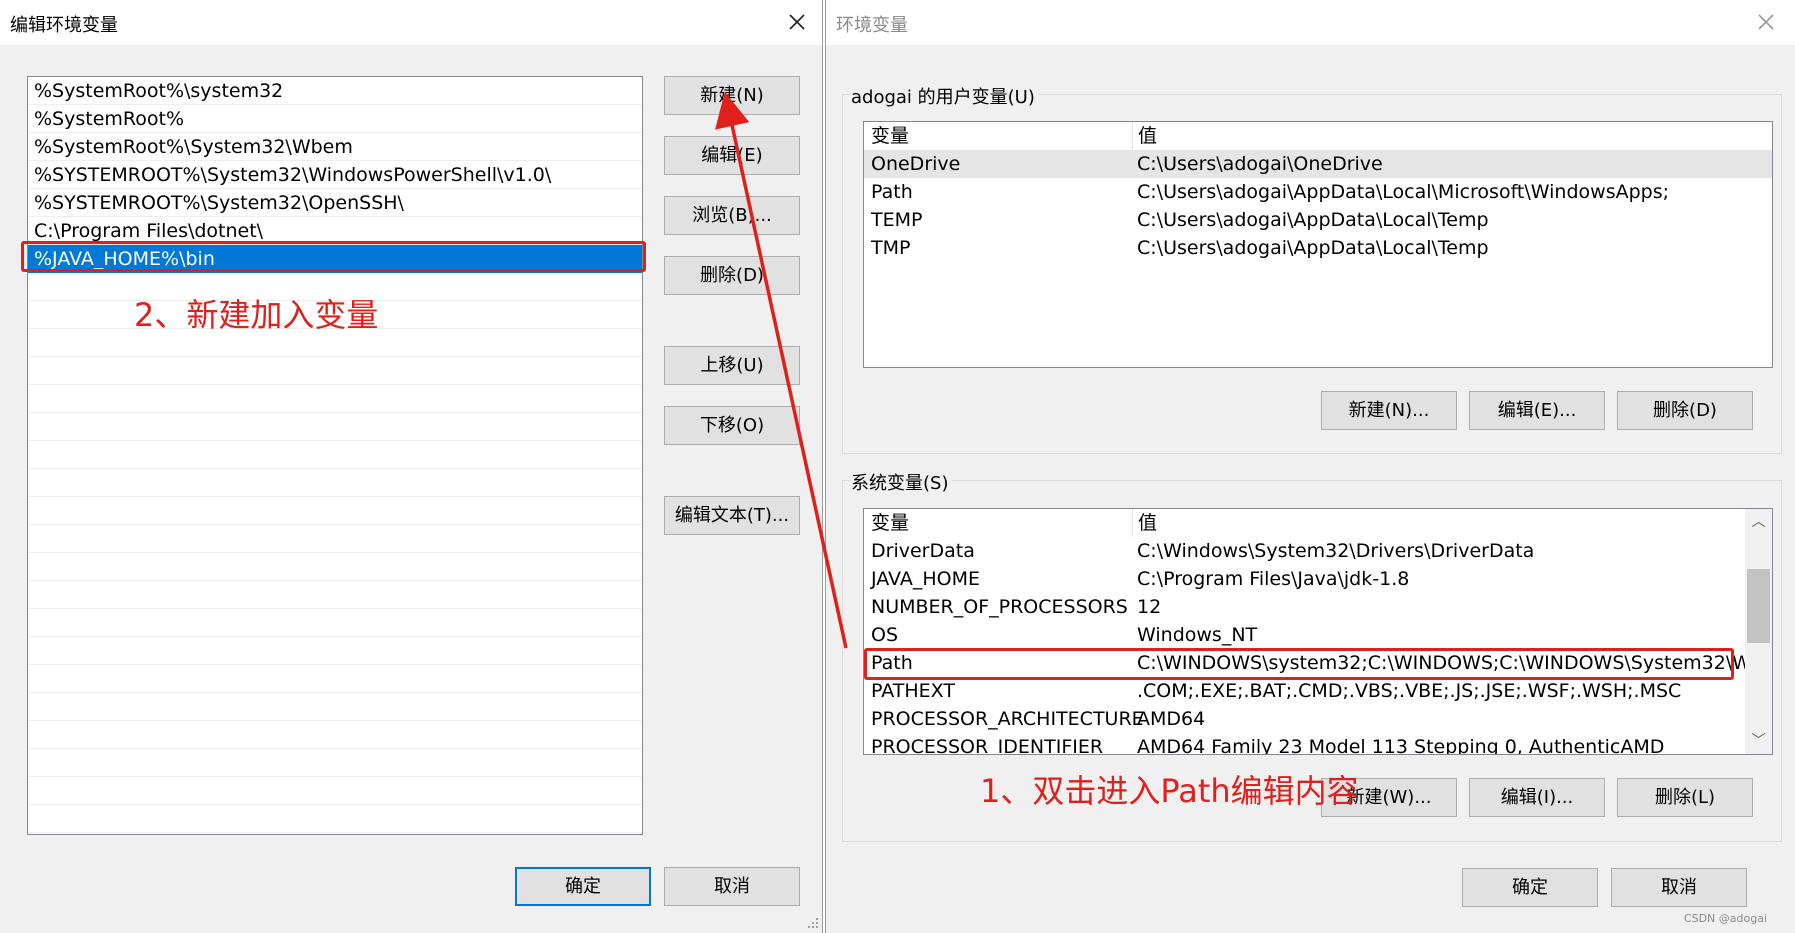 This screenshot has width=1795, height=933. Describe the element at coordinates (335, 203) in the screenshot. I see `list-item: %SYSTEMROOT%\System32\OpenSSH\` at that location.